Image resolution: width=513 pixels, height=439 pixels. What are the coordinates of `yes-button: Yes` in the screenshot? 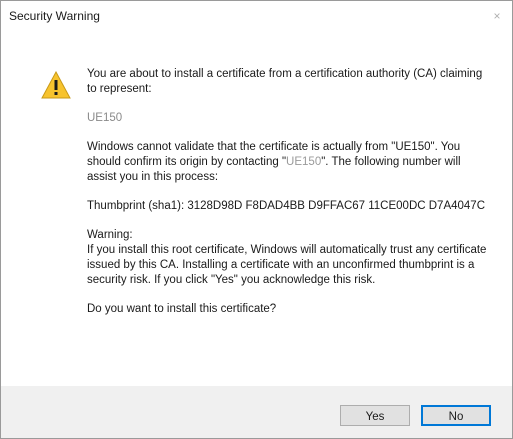 It's located at (375, 415).